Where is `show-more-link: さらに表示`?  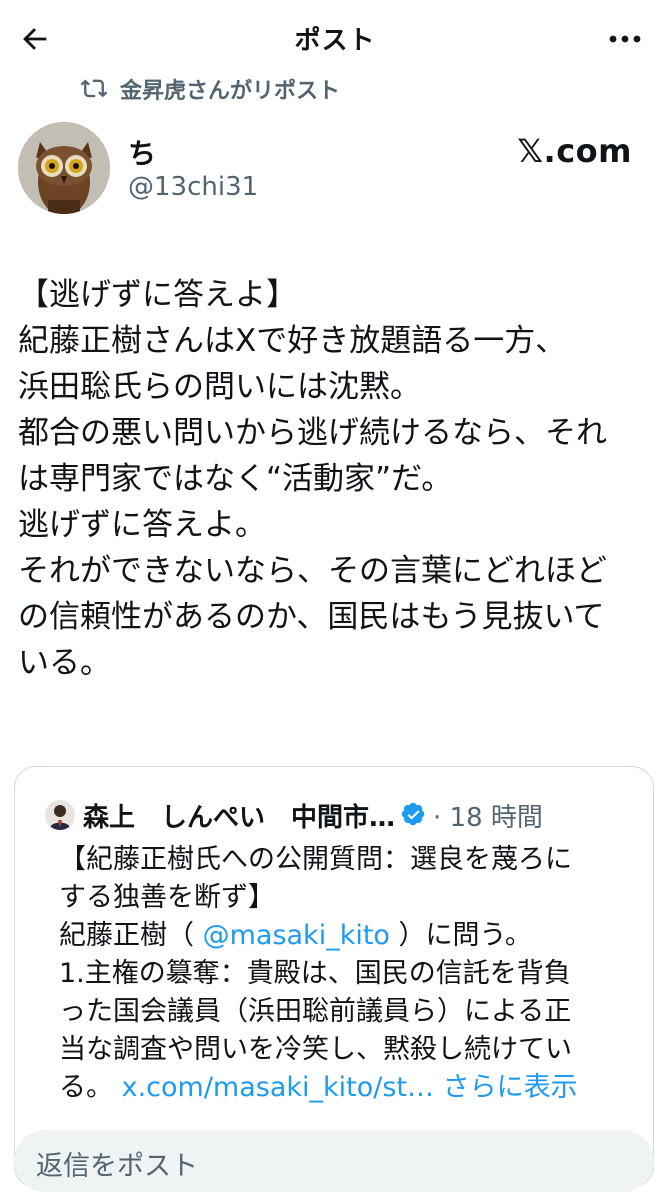 show-more-link: さらに表示 is located at coordinates (510, 1087).